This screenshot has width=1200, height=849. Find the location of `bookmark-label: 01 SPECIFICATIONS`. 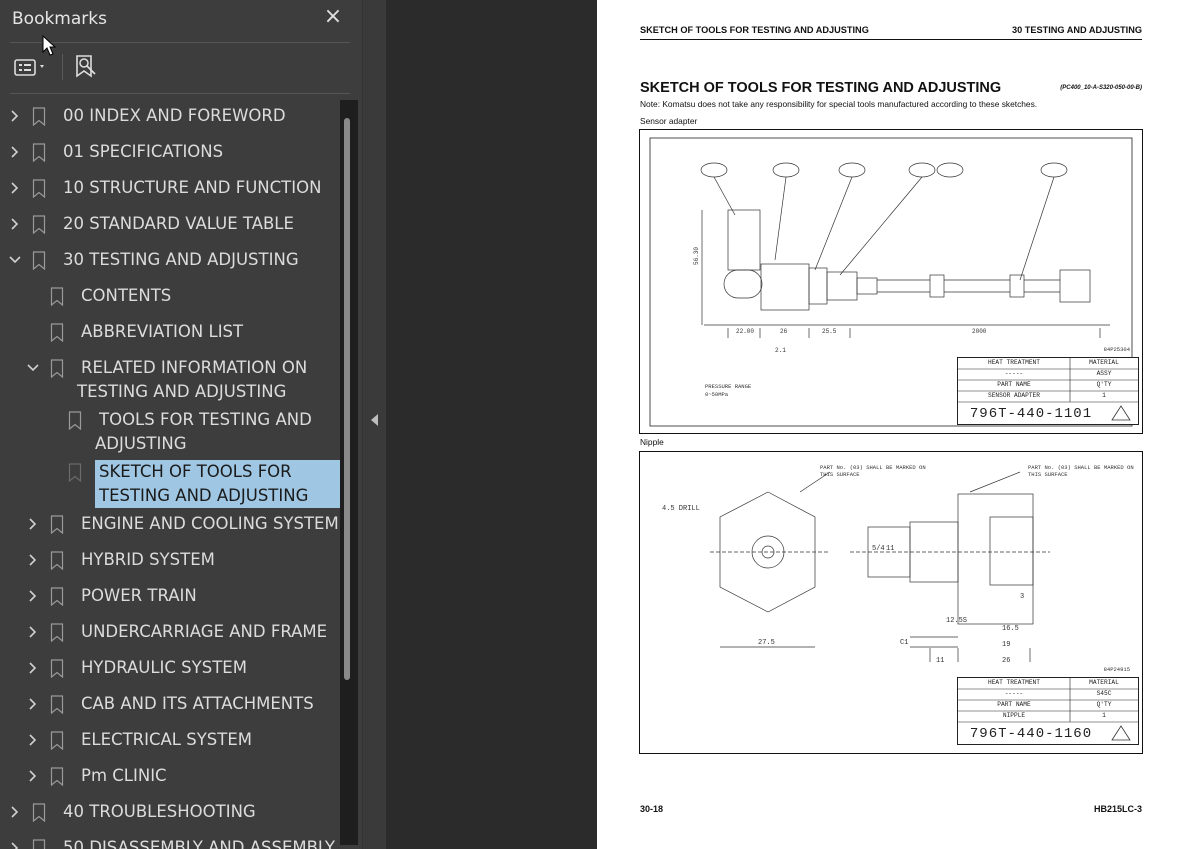

bookmark-label: 01 SPECIFICATIONS is located at coordinates (143, 152).